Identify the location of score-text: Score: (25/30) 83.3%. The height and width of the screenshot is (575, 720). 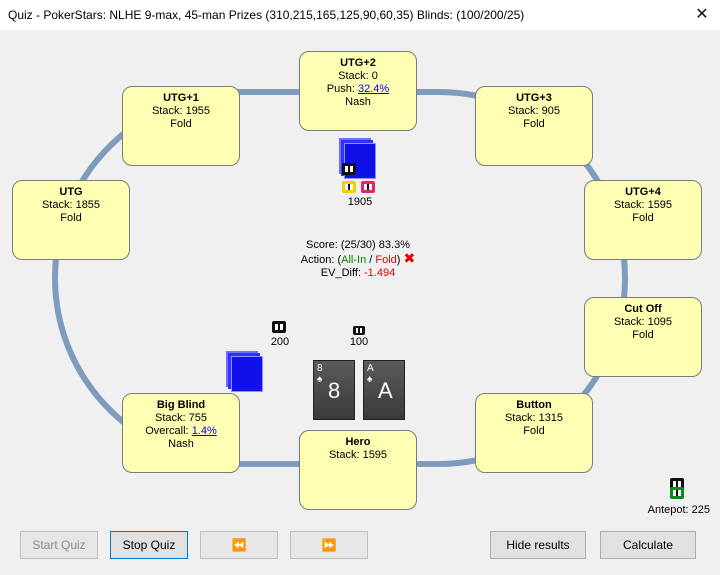
(358, 245).